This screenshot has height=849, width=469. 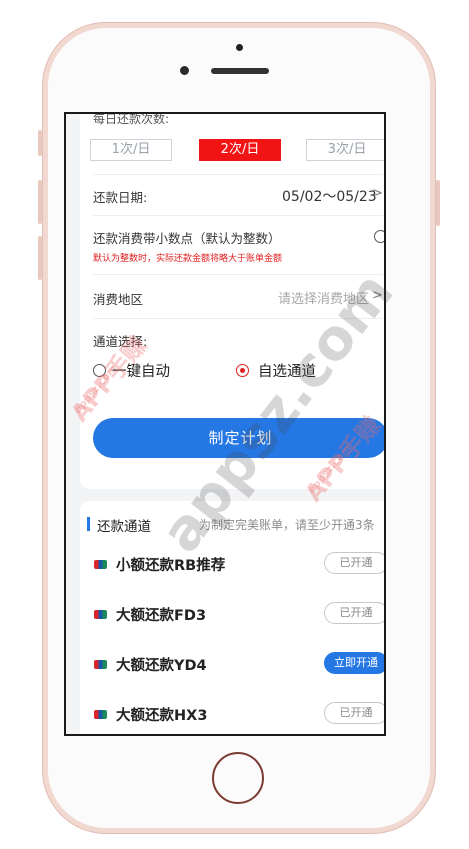 What do you see at coordinates (40, 258) in the screenshot?
I see `volume-down-button` at bounding box center [40, 258].